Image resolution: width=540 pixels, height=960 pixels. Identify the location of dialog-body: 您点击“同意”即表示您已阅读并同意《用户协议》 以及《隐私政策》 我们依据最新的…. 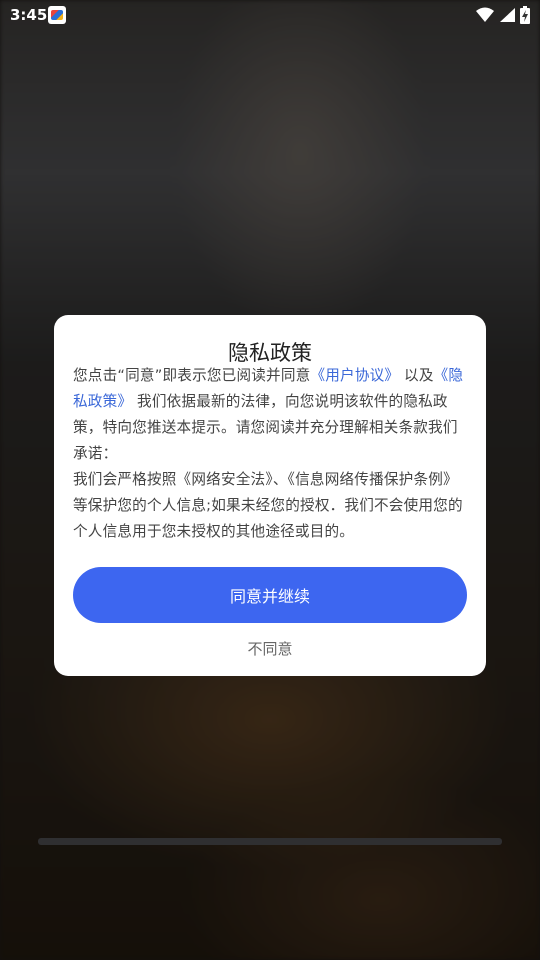
(270, 454).